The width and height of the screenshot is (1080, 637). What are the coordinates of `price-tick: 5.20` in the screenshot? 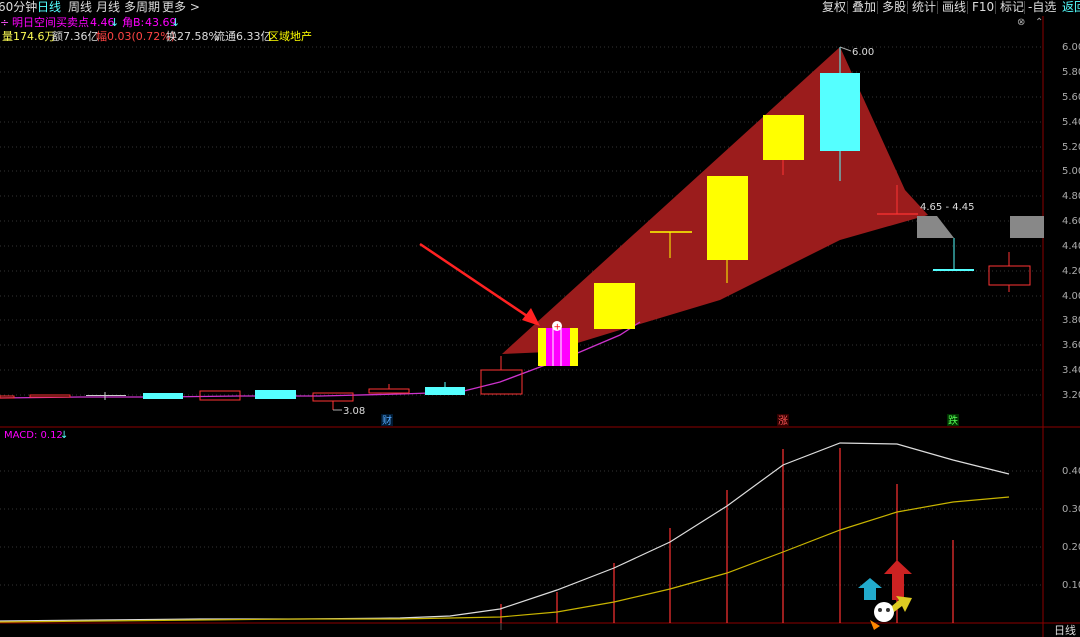 It's located at (1071, 147).